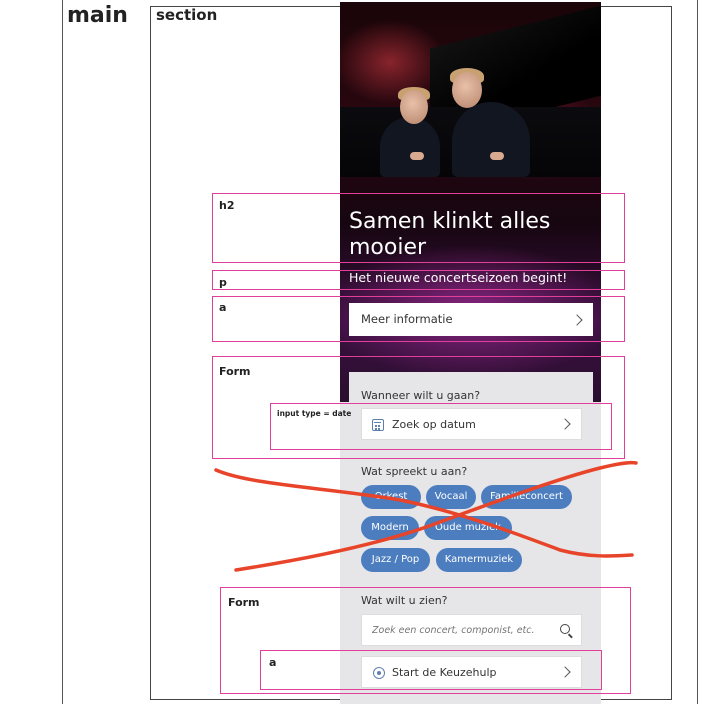 The width and height of the screenshot is (705, 704). Describe the element at coordinates (431, 670) in the screenshot. I see `a2-outline` at that location.